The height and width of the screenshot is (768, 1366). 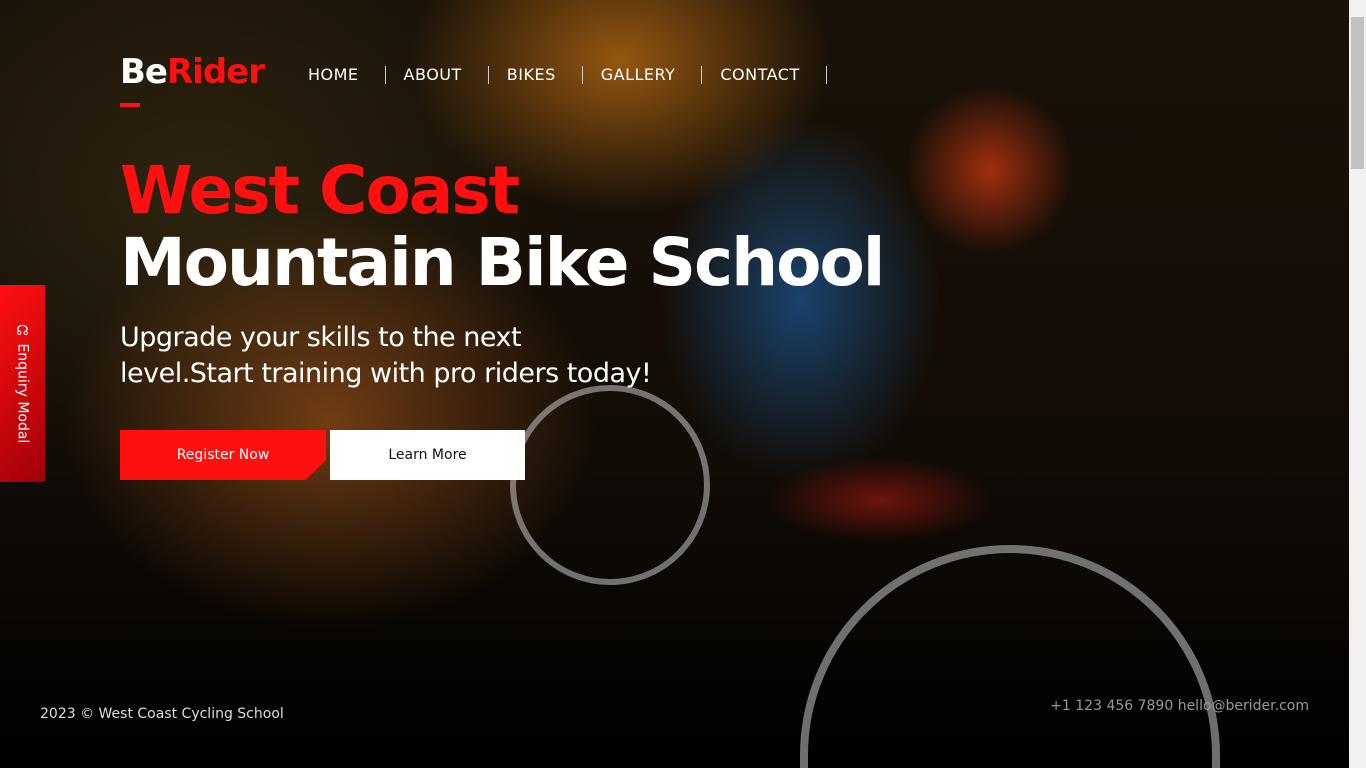 I want to click on nav-gallery: GALLERY, so click(x=643, y=75).